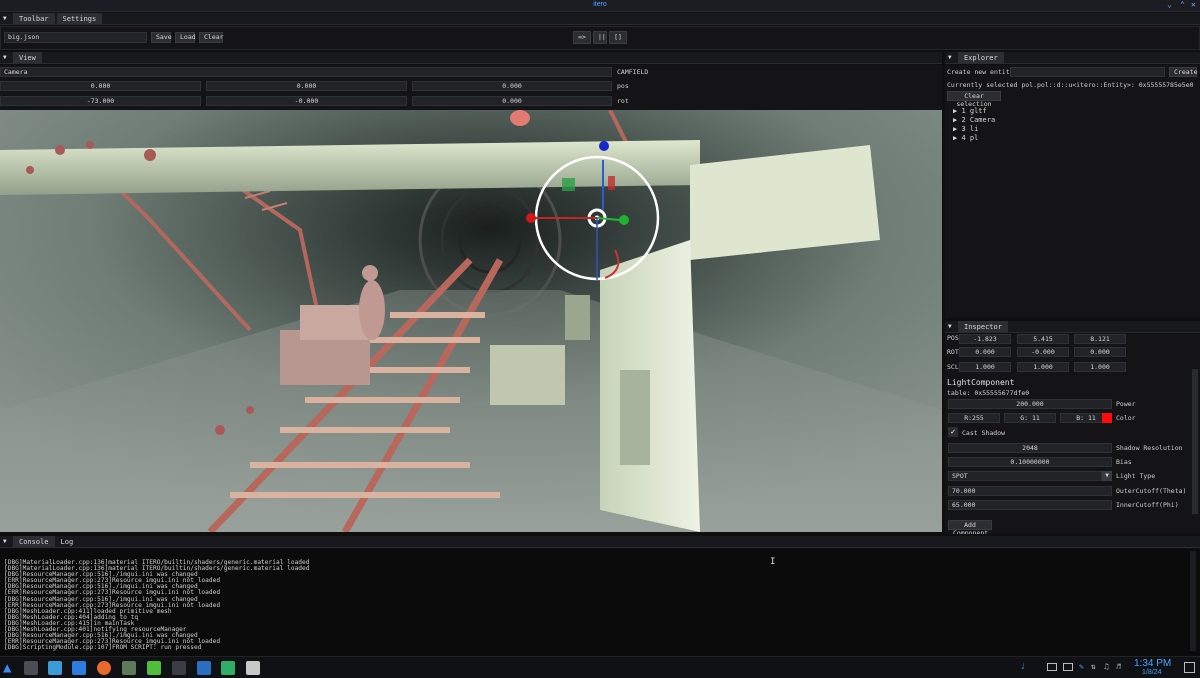 The width and height of the screenshot is (1200, 678). What do you see at coordinates (1030, 418) in the screenshot?
I see `color-g-field: G: 11` at bounding box center [1030, 418].